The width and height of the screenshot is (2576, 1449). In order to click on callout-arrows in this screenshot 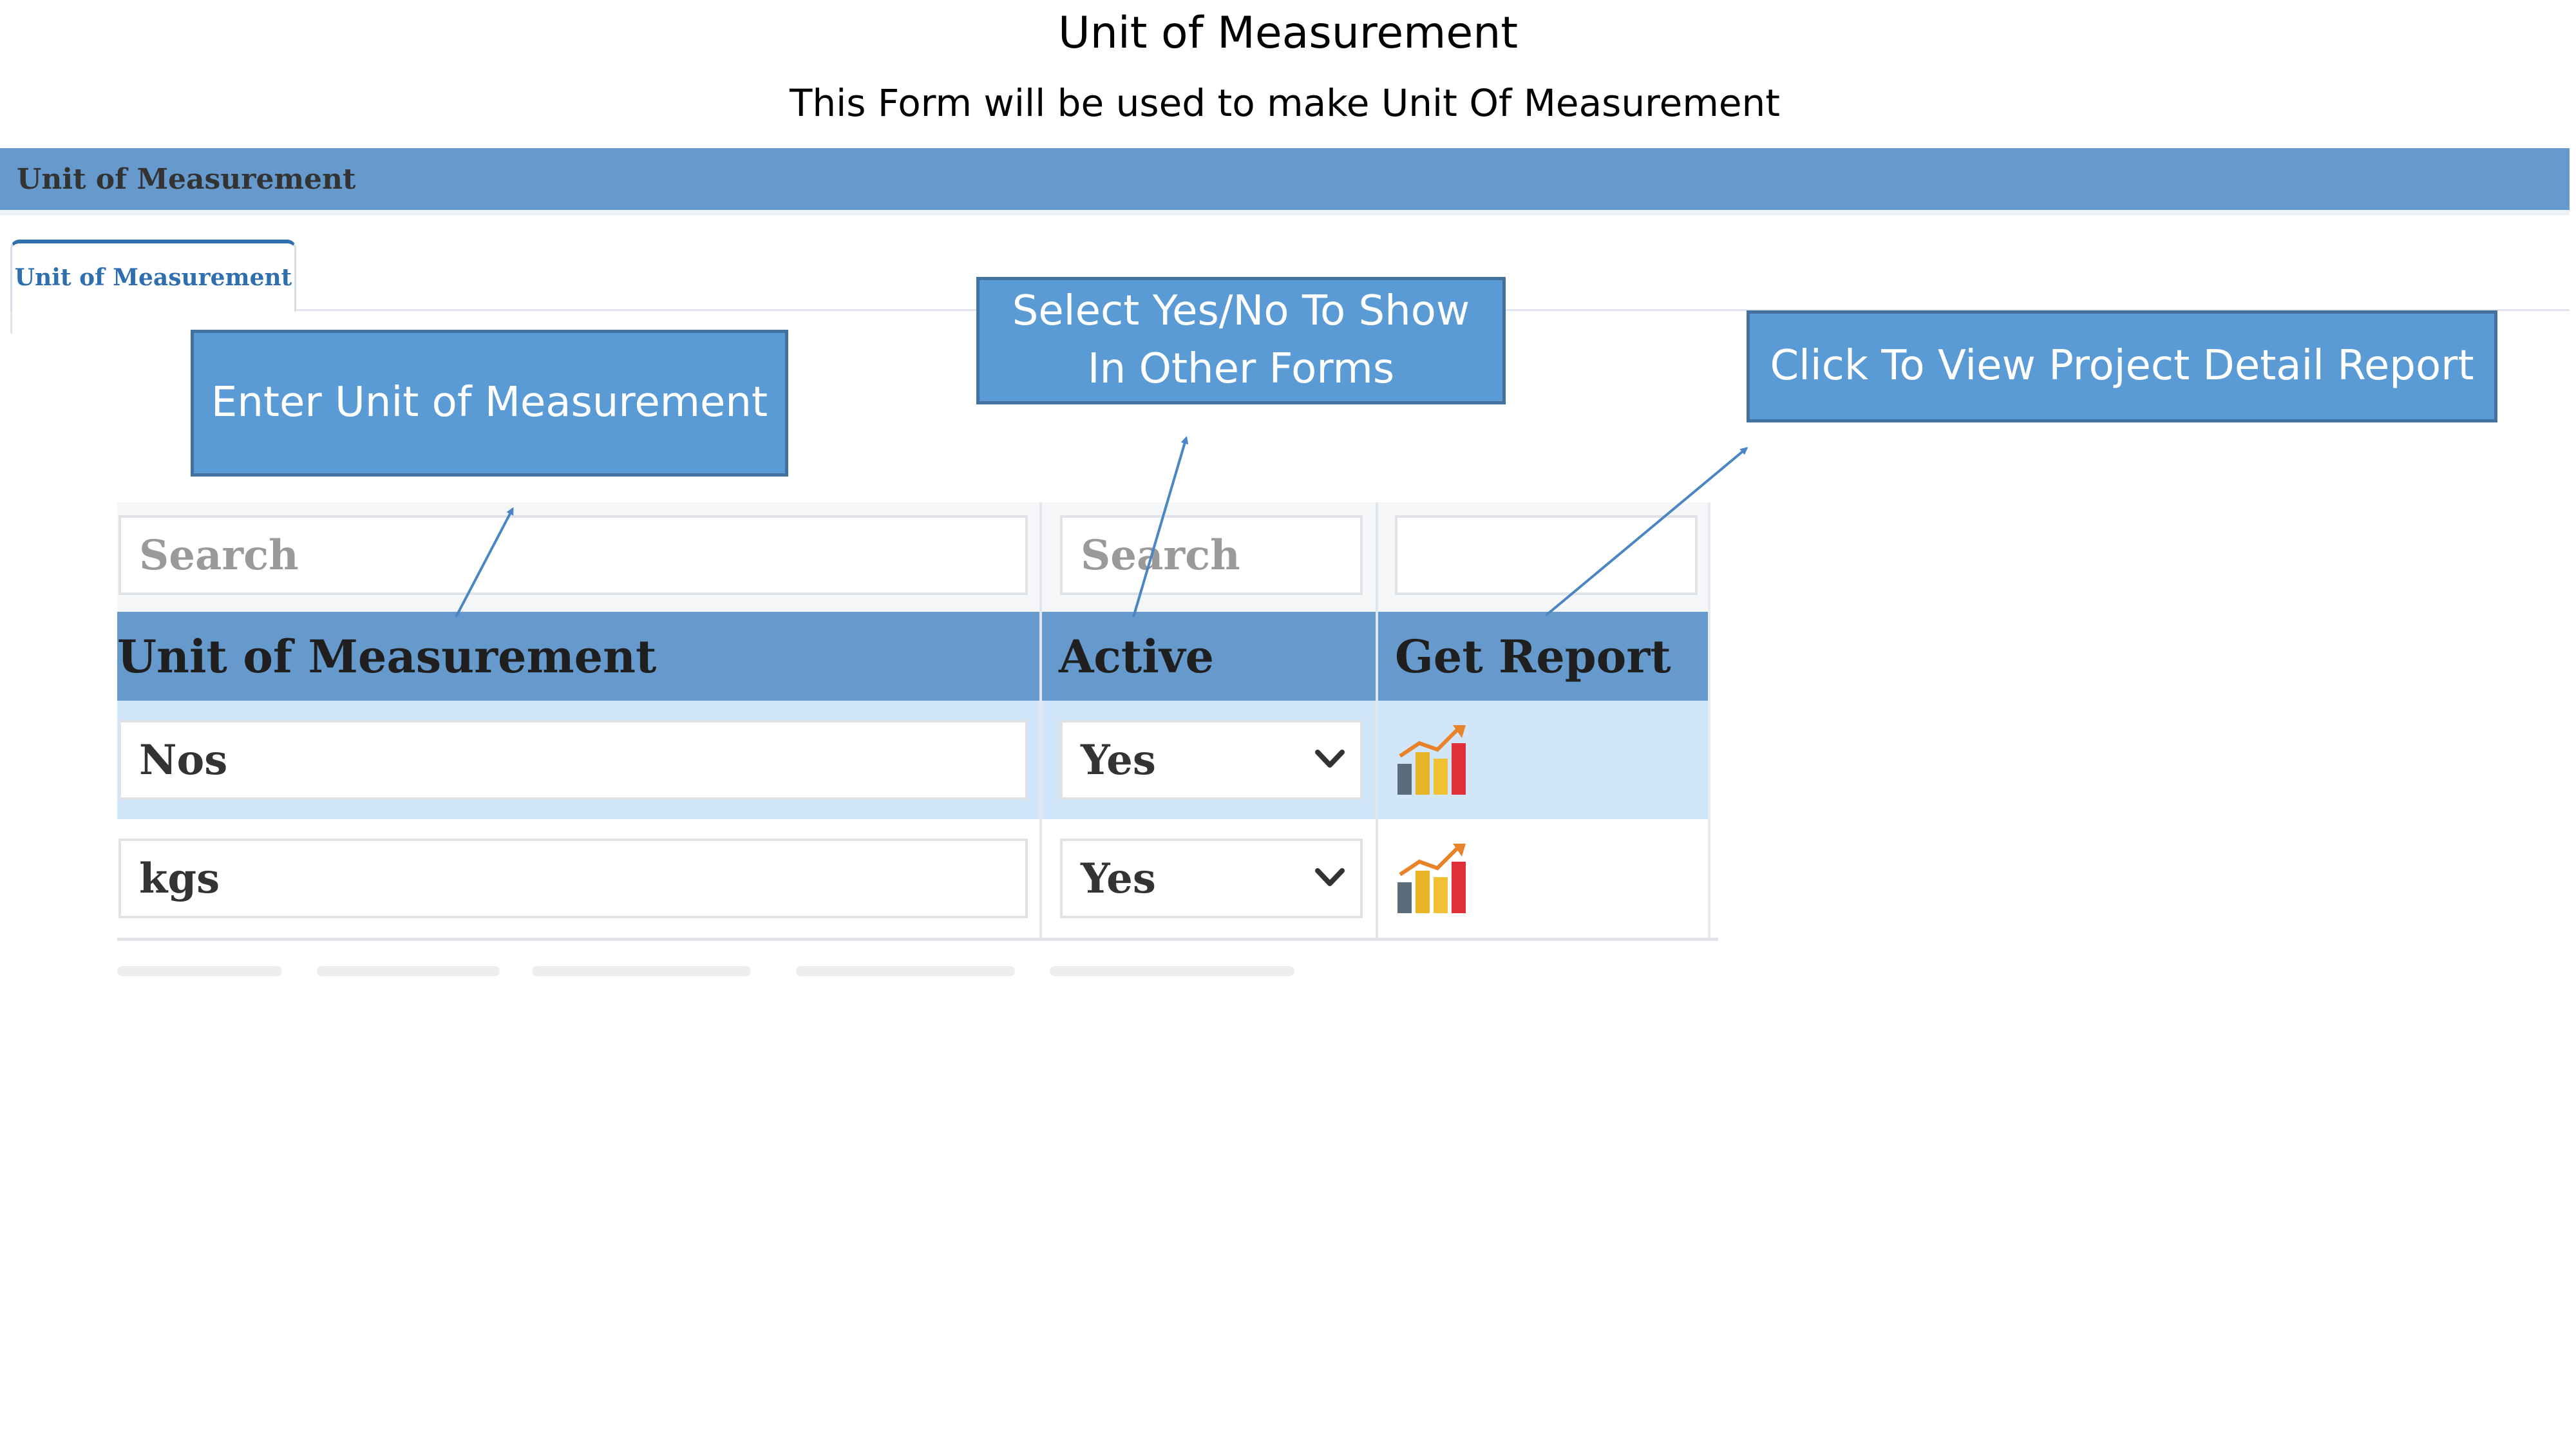, I will do `click(1101, 527)`.